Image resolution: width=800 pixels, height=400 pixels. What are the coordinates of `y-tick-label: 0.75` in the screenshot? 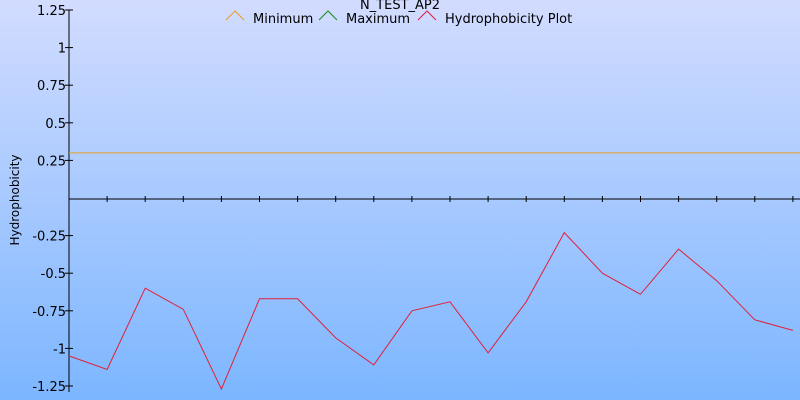 It's located at (51, 86).